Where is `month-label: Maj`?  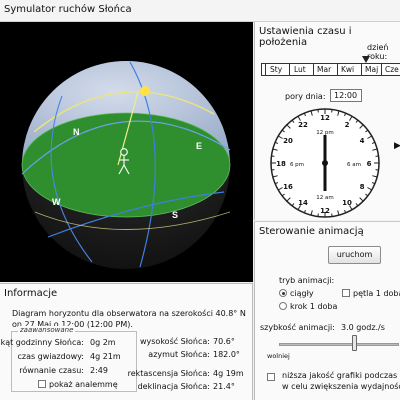 month-label: Maj is located at coordinates (372, 69).